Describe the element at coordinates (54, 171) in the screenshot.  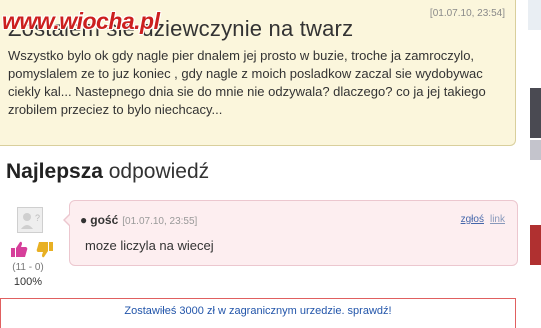
I see `best-answer-heading-bold: Najlepsza` at that location.